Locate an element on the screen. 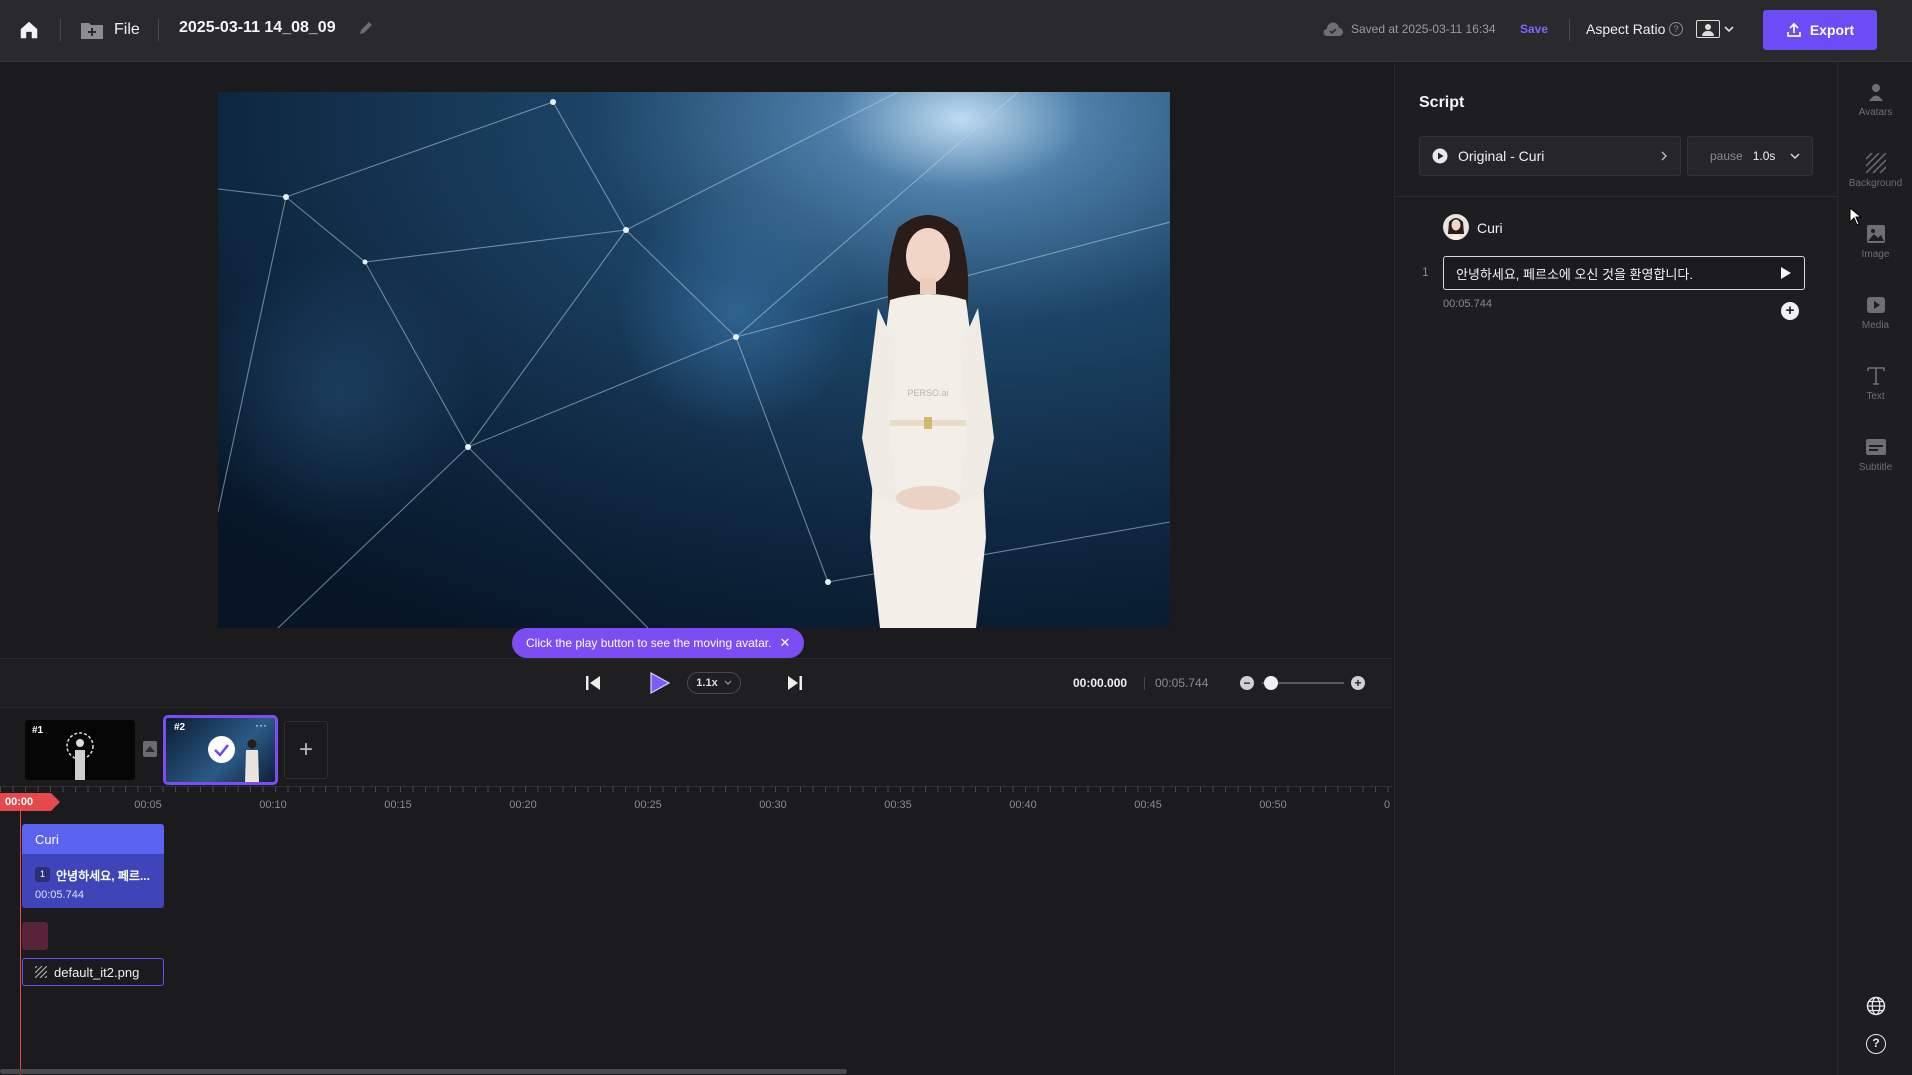  rail-background: Background is located at coordinates (1875, 171).